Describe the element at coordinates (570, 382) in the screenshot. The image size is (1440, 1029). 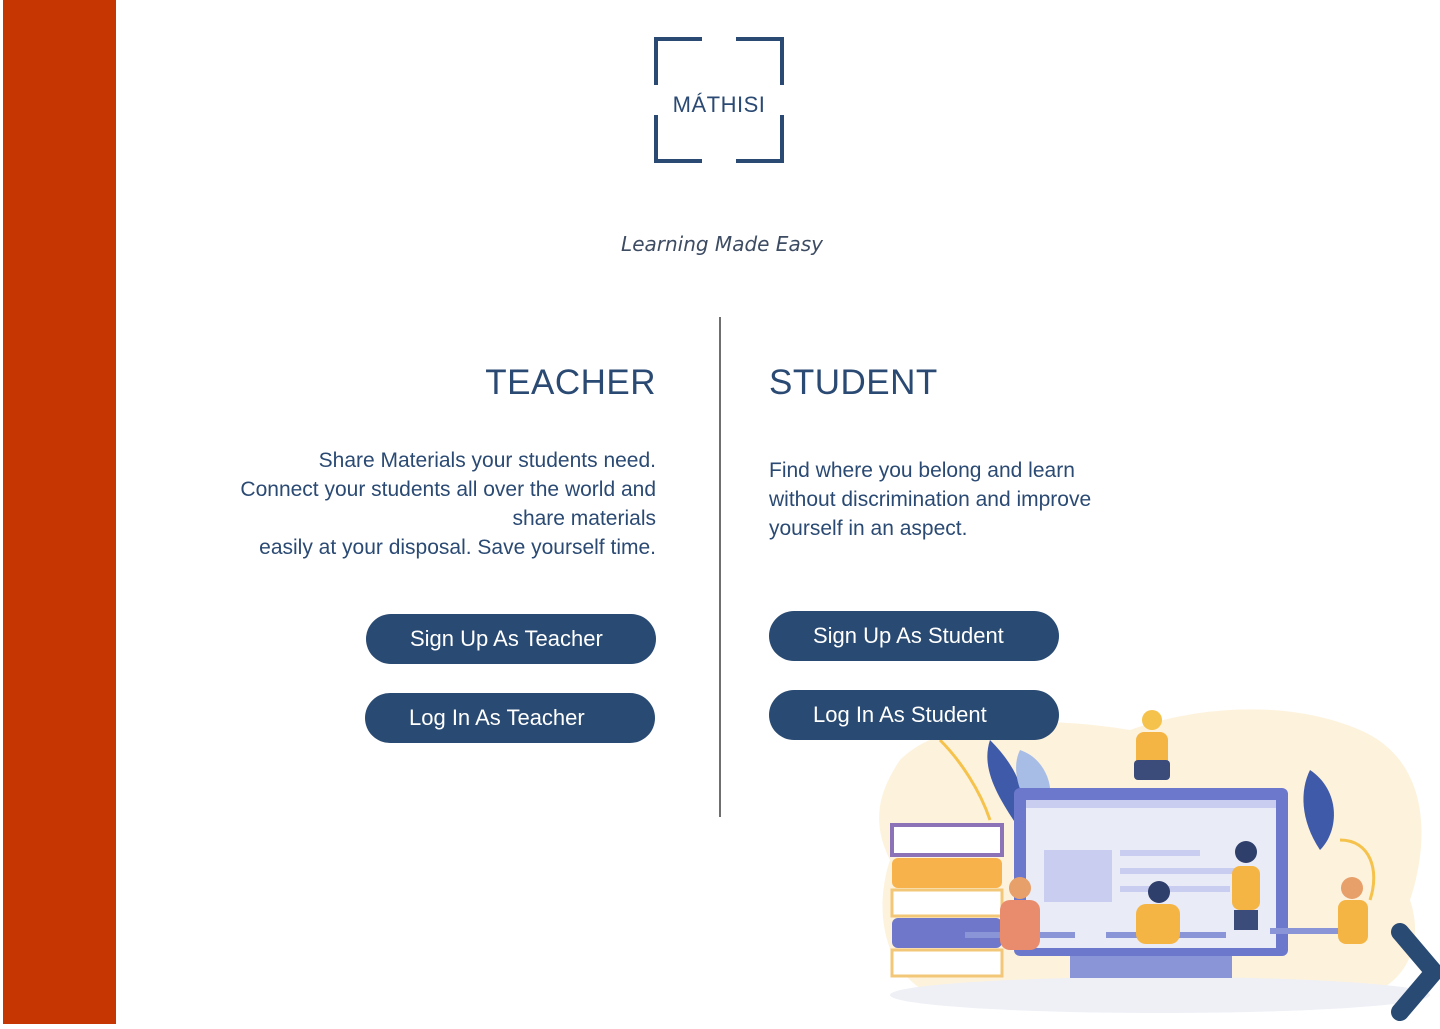
I see `teacher-heading: TEACHER` at that location.